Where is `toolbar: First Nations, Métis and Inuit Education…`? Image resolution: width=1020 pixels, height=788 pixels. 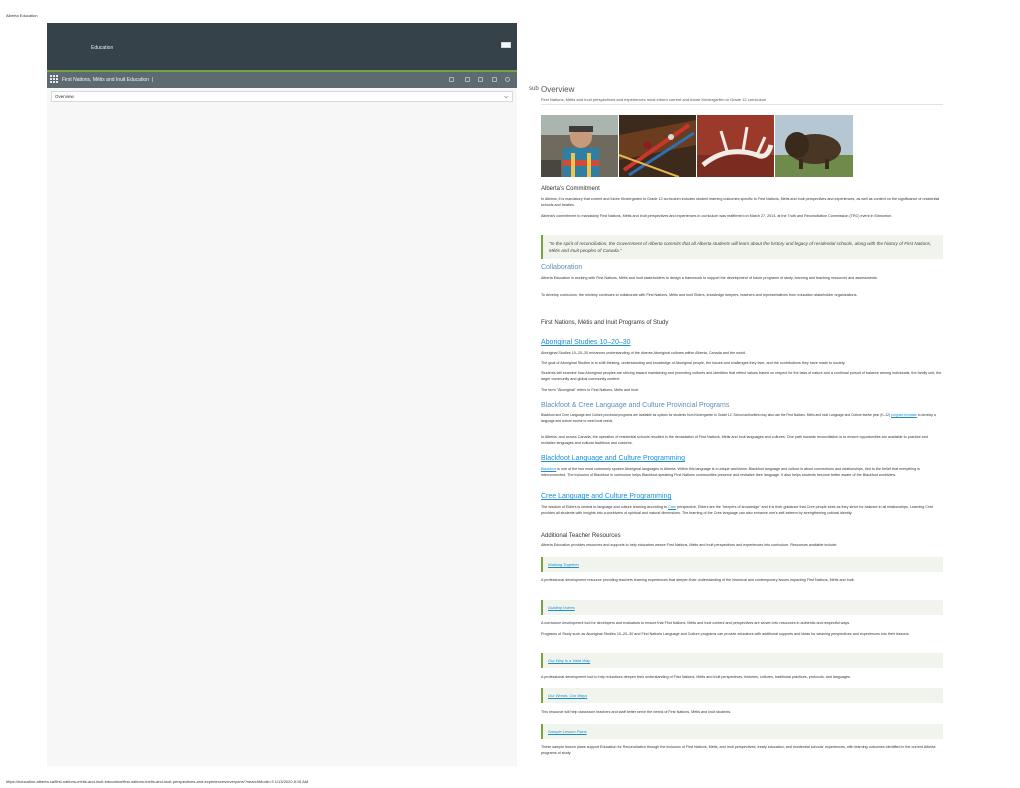
toolbar: First Nations, Métis and Inuit Education… is located at coordinates (282, 80).